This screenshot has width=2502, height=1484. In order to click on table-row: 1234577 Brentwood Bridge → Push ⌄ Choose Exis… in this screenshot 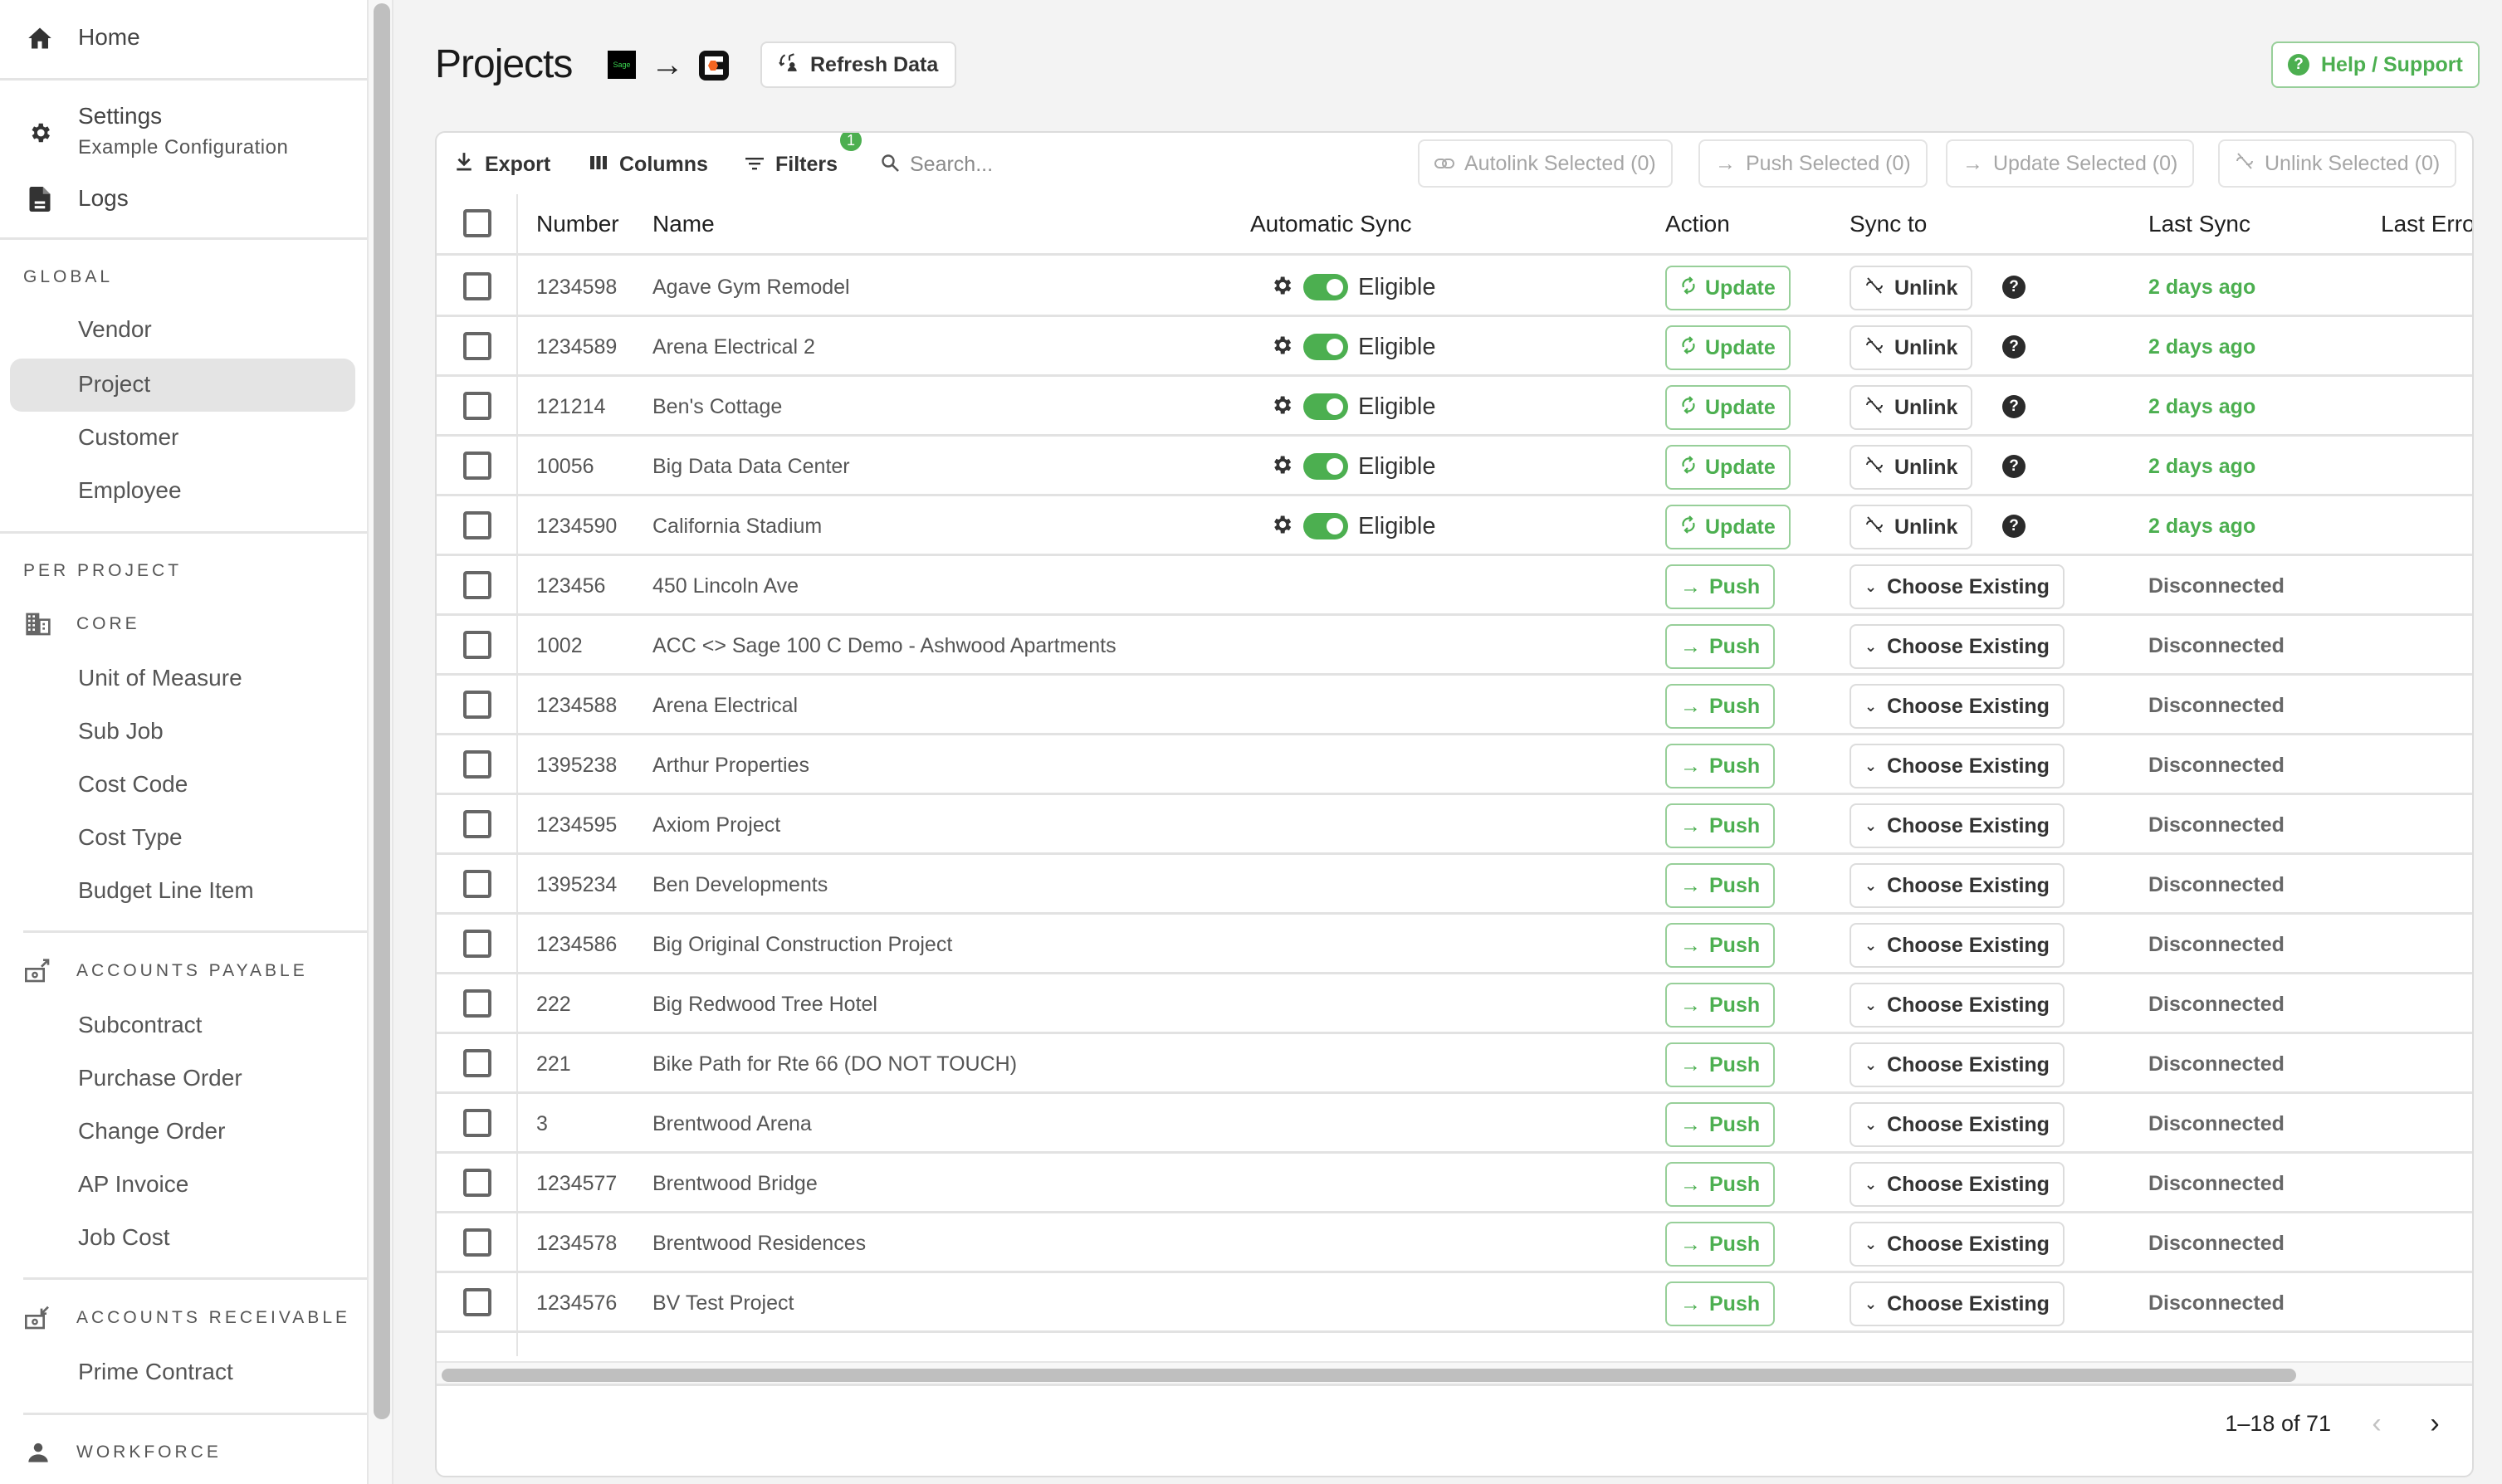, I will do `click(1454, 1183)`.